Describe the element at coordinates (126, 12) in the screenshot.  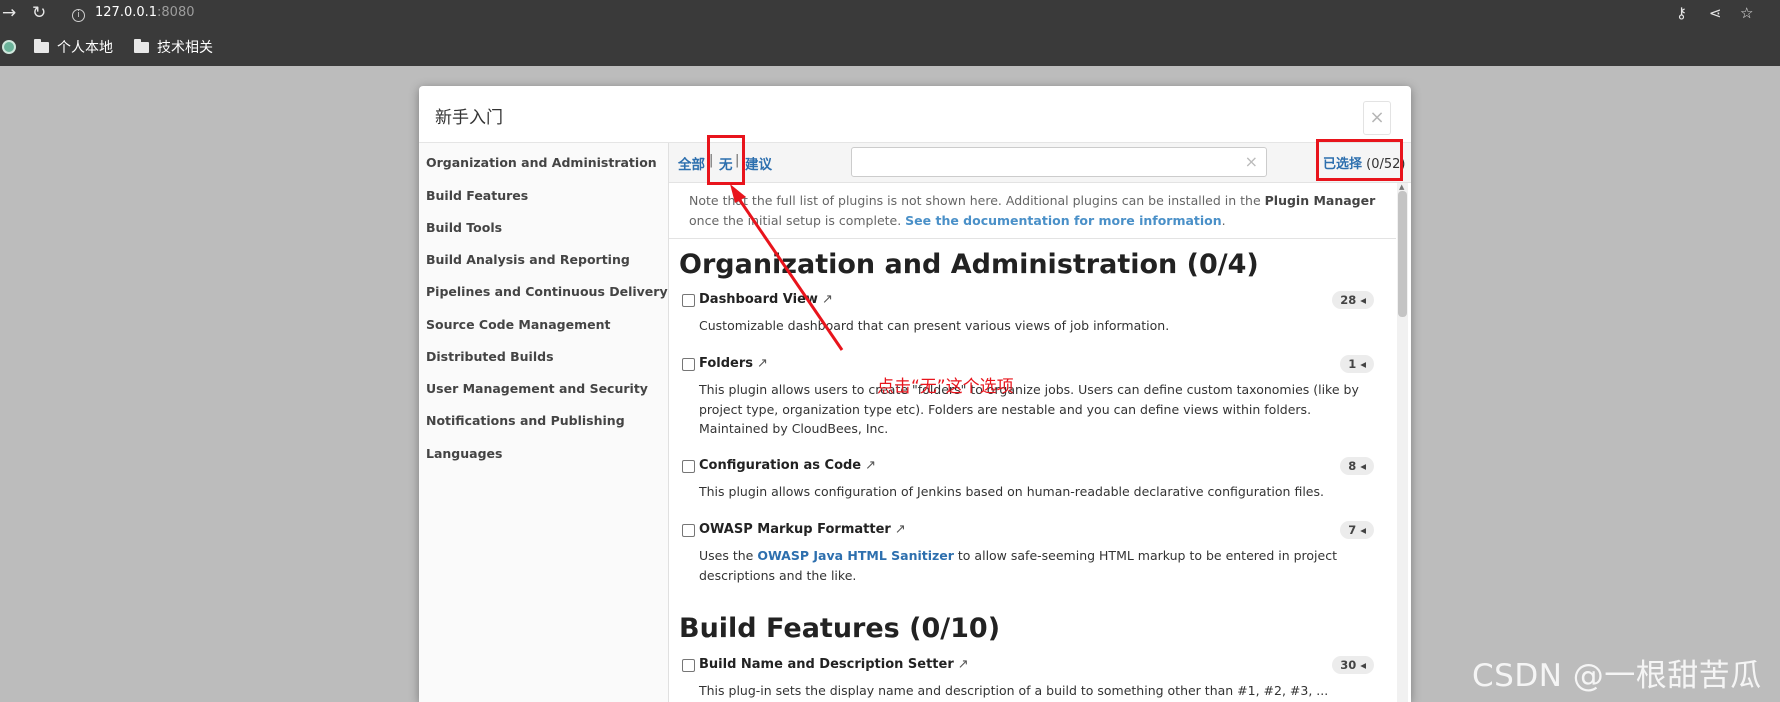
I see `url-host: 127.0.0.1` at that location.